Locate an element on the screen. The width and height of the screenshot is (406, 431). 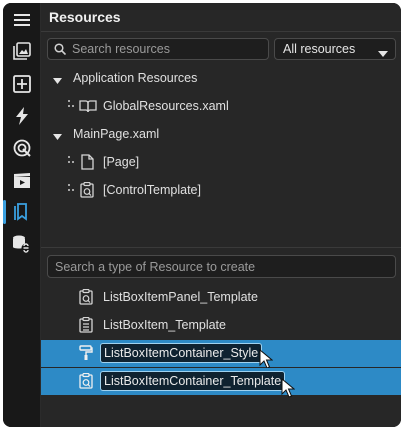
tree-item-controltemplate: [ControlTemplate] is located at coordinates (221, 190).